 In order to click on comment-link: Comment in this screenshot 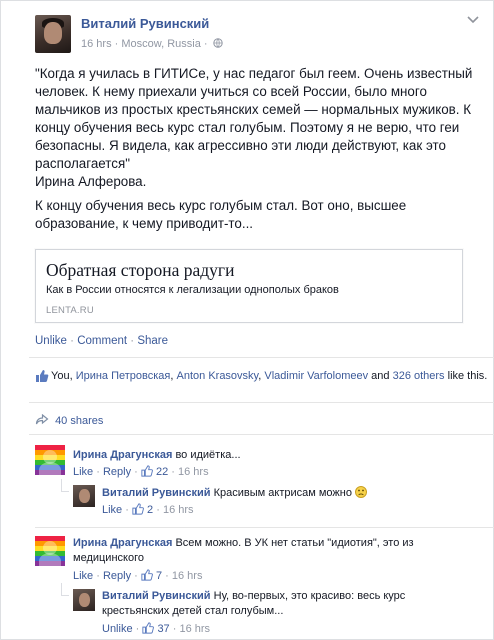, I will do `click(102, 341)`.